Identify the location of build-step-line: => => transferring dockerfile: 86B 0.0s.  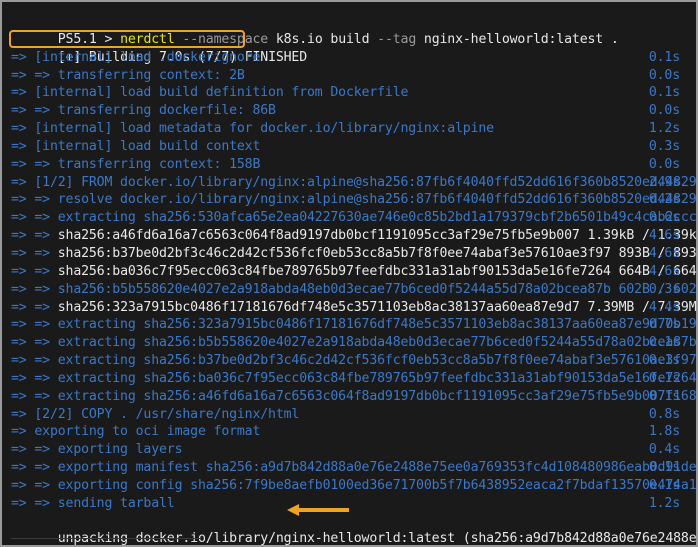
(349, 111).